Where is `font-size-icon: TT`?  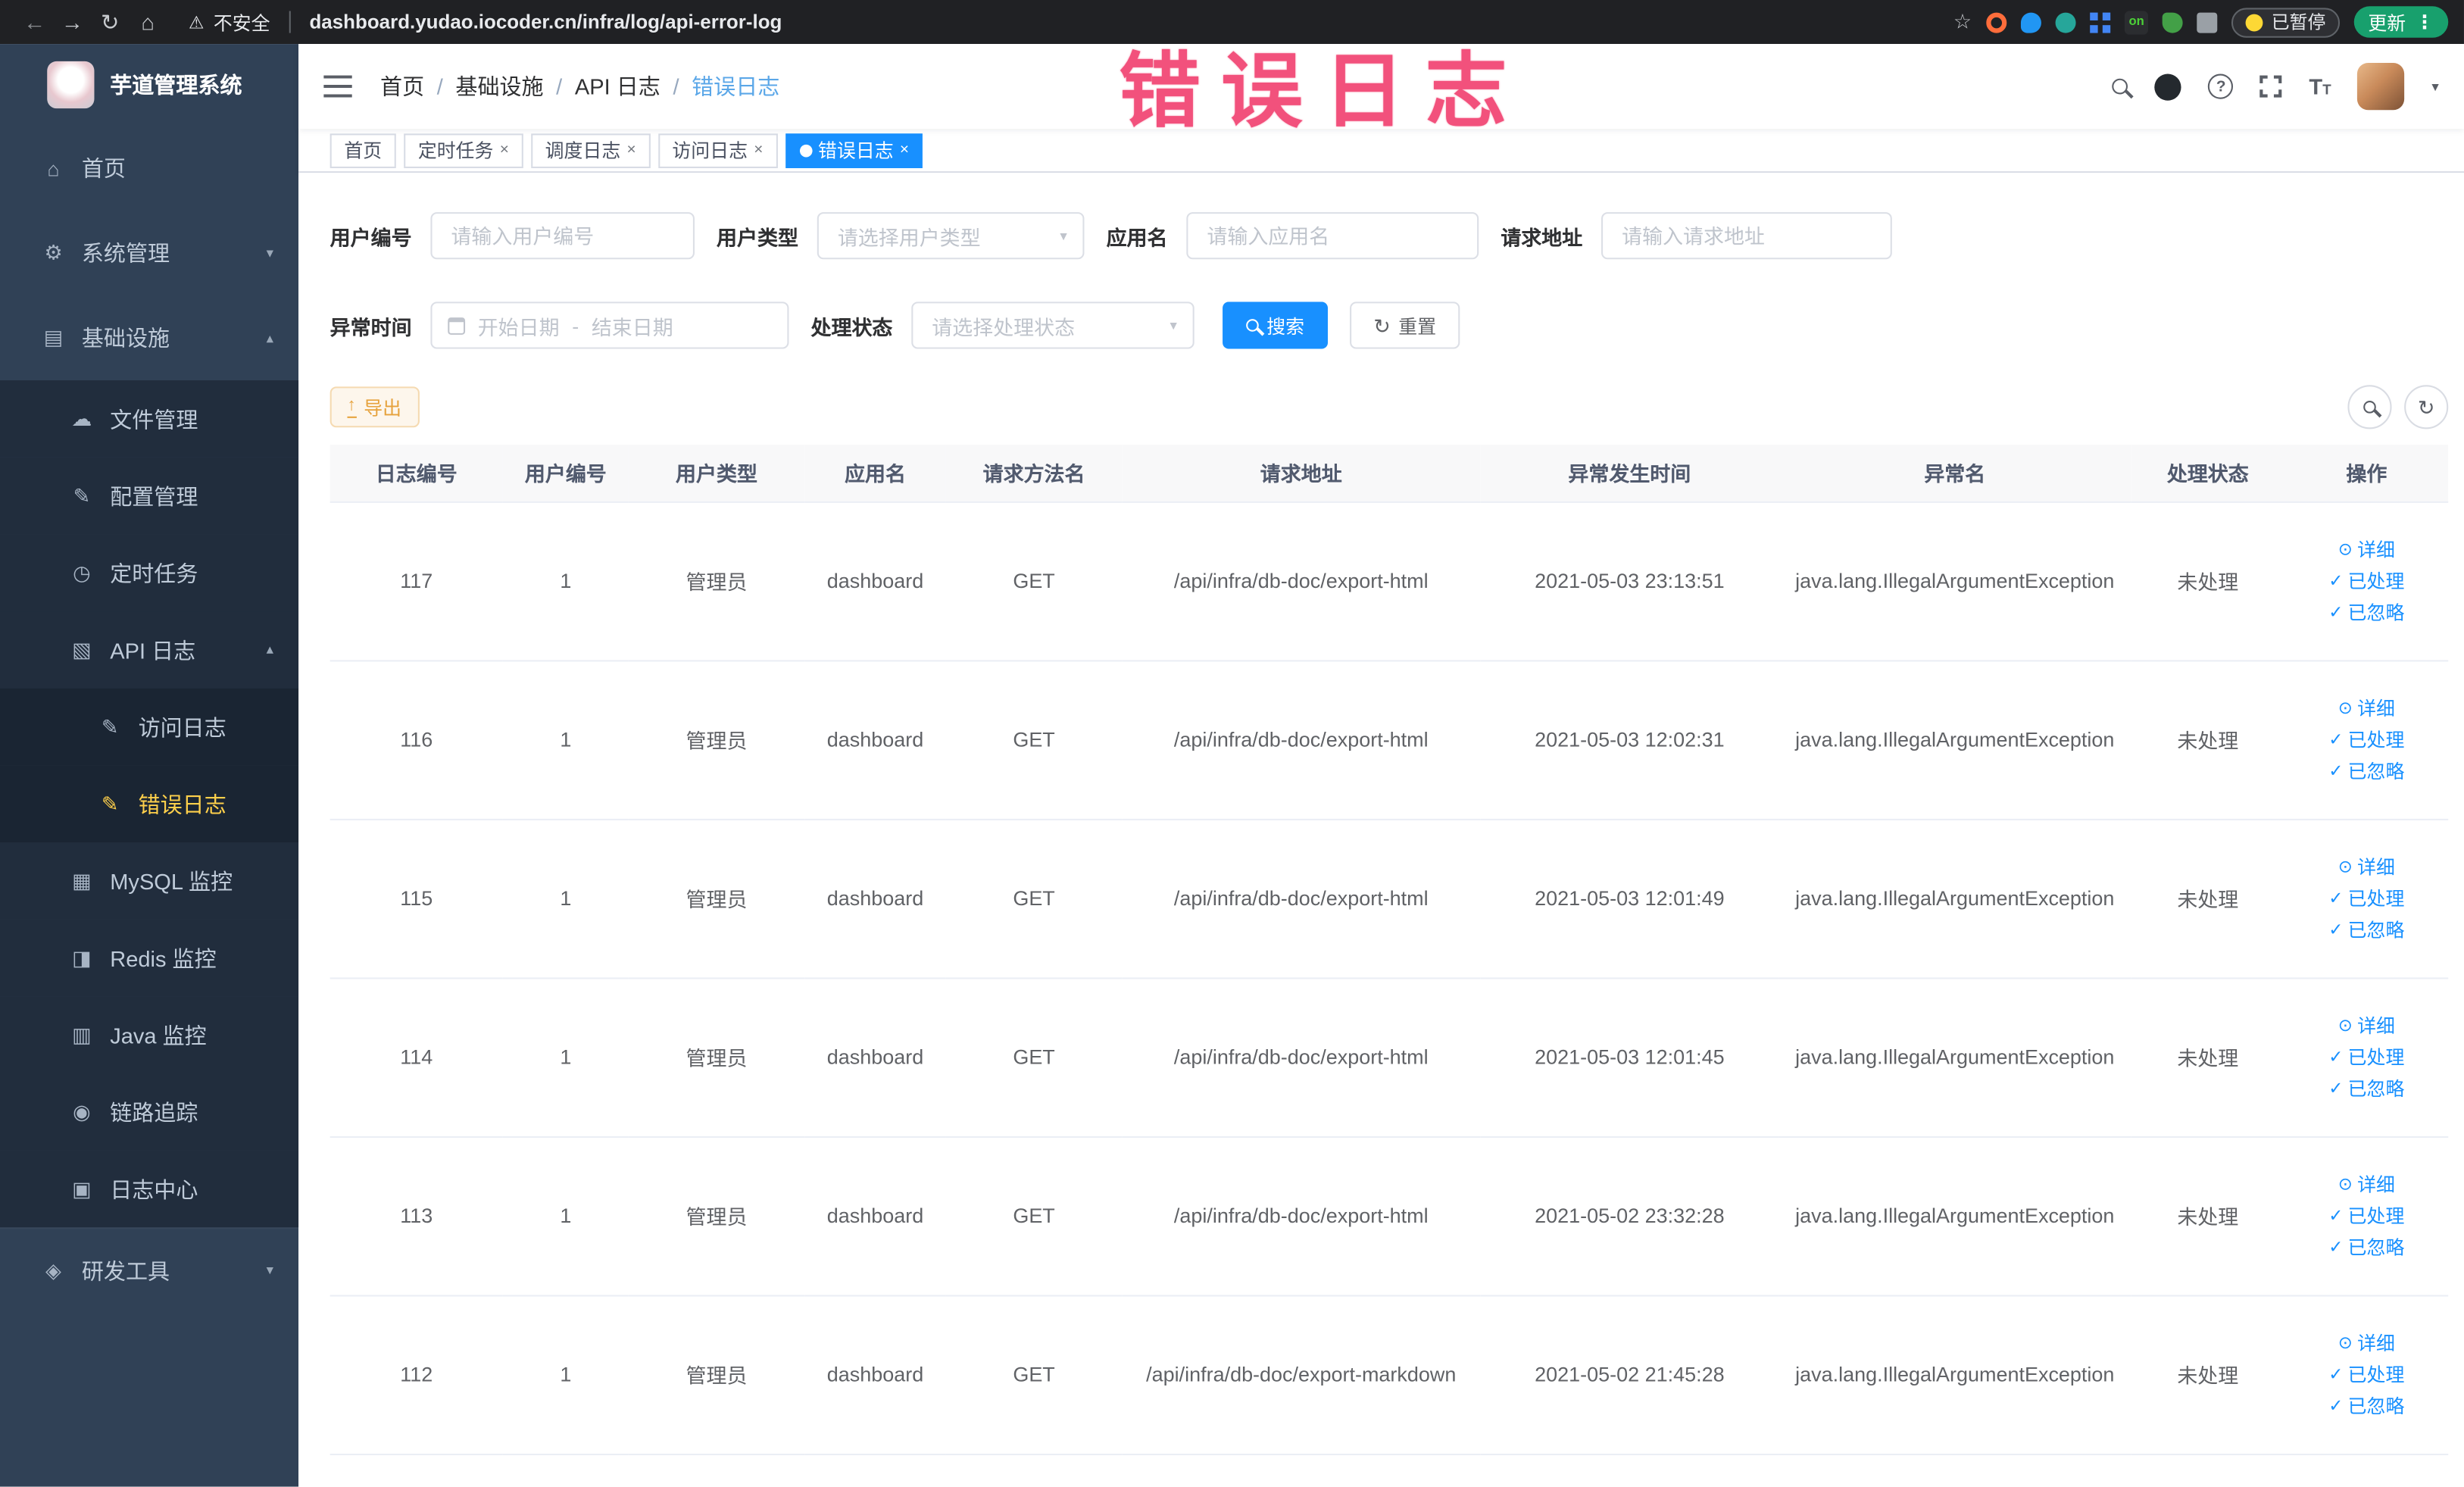
font-size-icon: TT is located at coordinates (2320, 86).